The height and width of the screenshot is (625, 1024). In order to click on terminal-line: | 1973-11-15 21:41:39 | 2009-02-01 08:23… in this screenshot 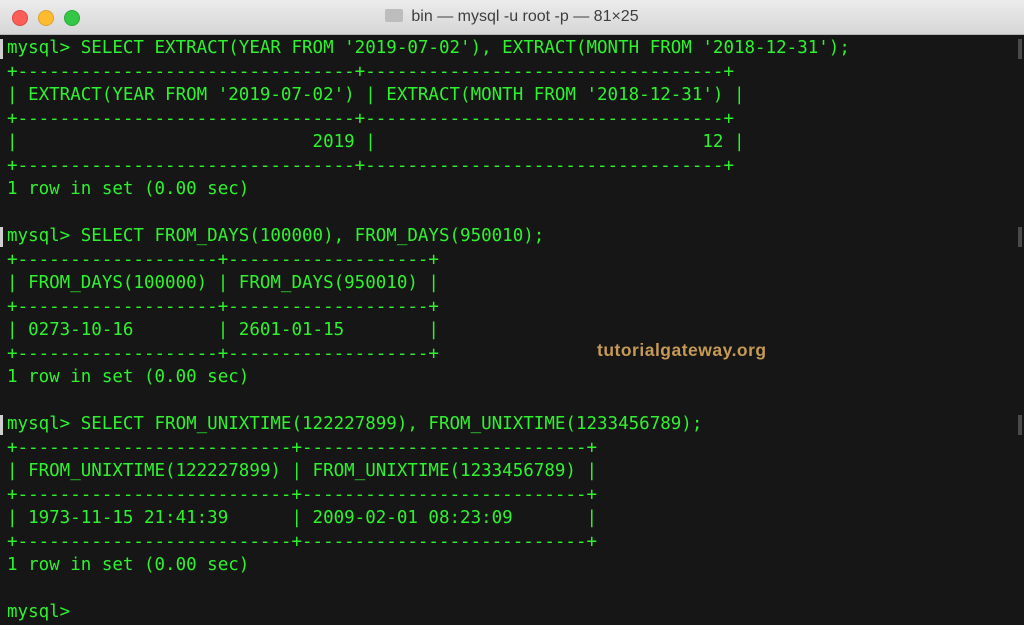, I will do `click(302, 518)`.